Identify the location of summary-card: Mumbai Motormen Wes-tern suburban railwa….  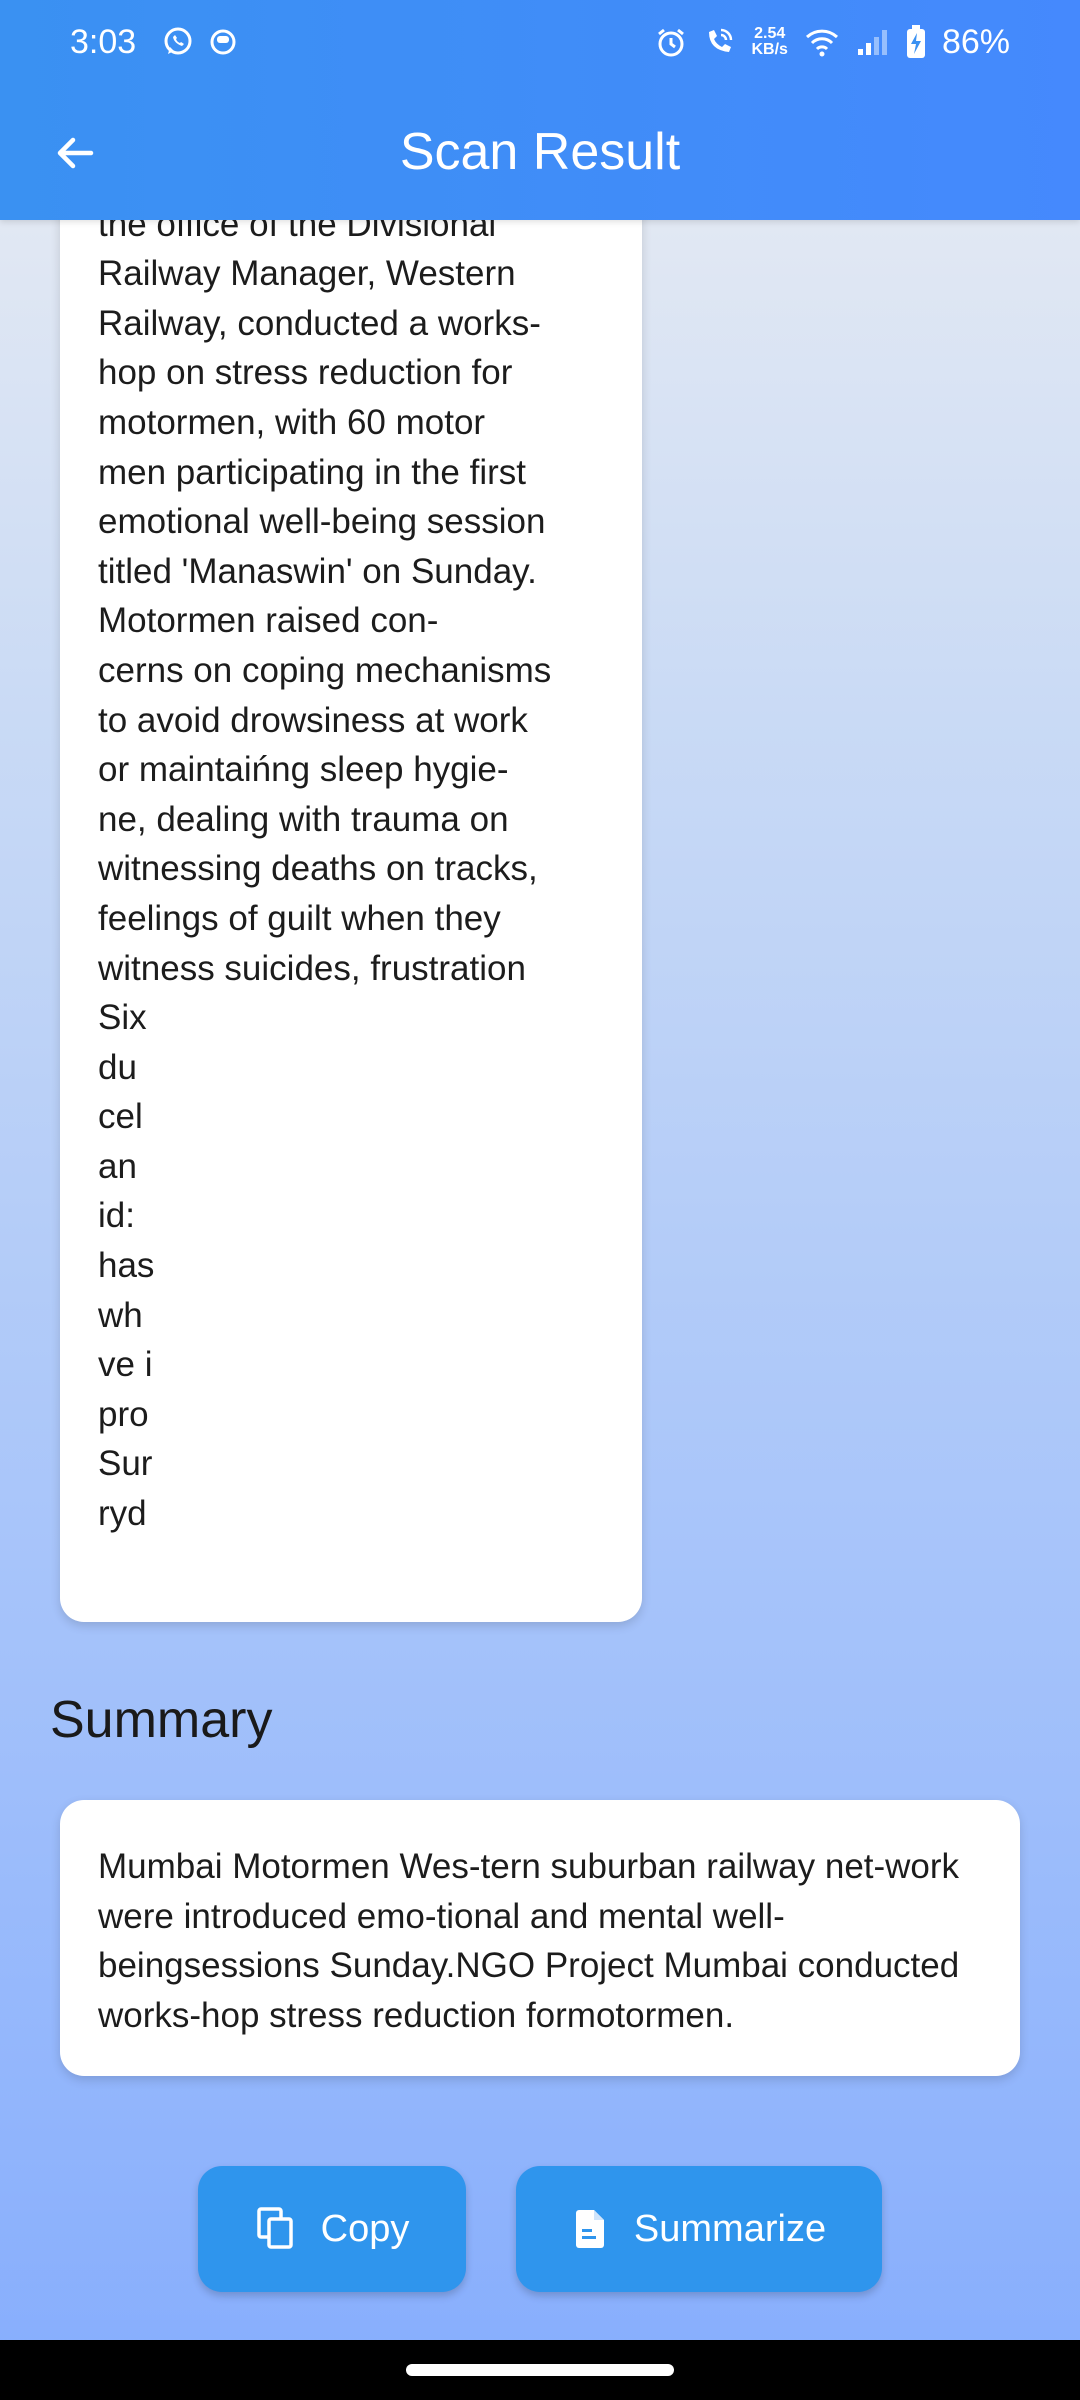
(540, 1938).